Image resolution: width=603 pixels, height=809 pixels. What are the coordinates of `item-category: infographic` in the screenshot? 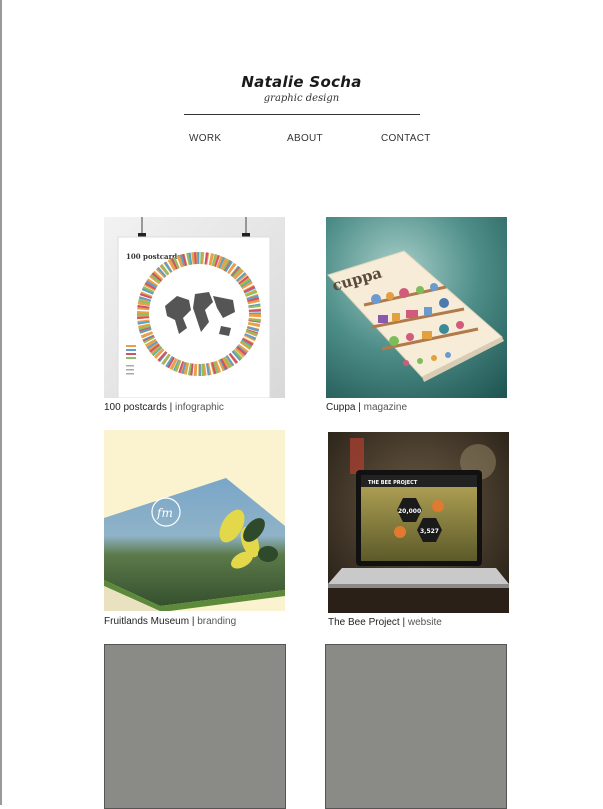 It's located at (199, 407).